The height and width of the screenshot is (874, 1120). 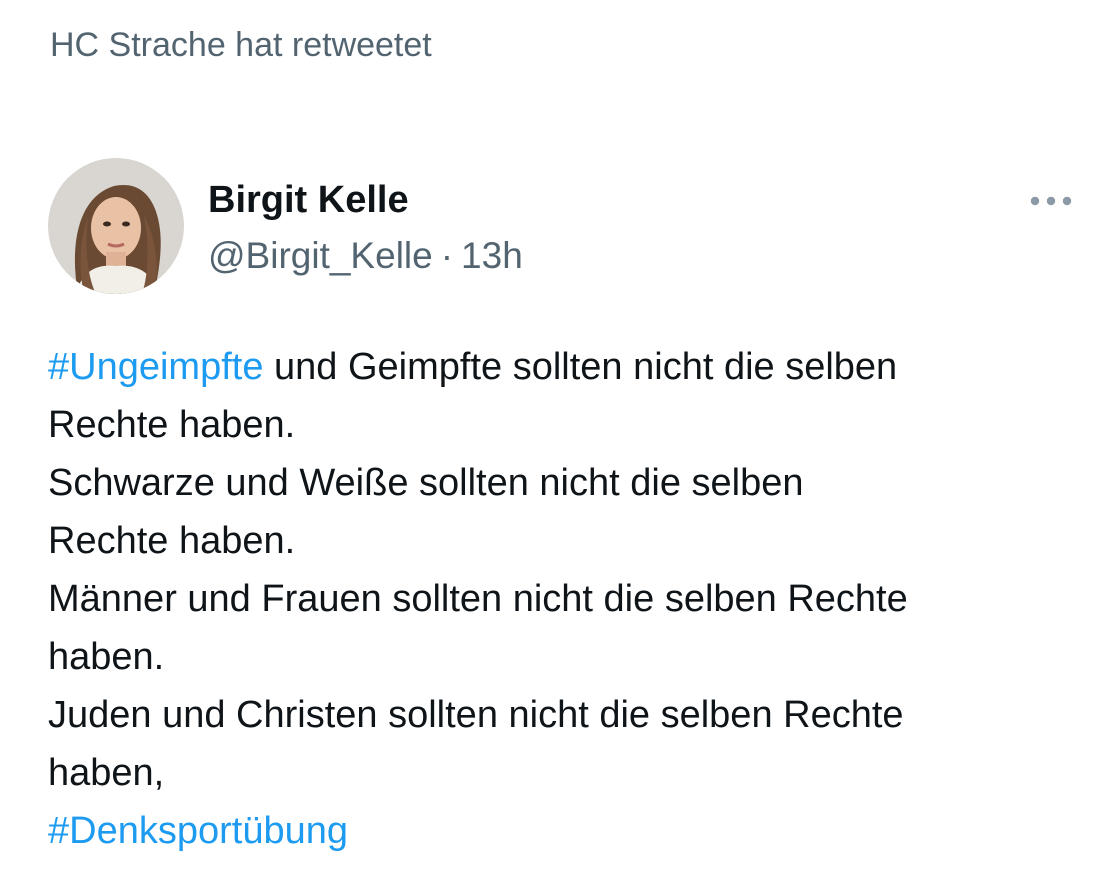 I want to click on author-meta: @Birgit_Kelle · 13h, so click(x=365, y=256).